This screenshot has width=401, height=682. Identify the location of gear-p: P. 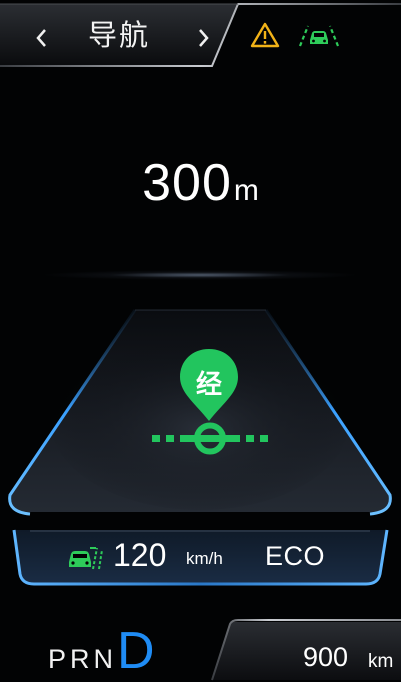
(59, 659).